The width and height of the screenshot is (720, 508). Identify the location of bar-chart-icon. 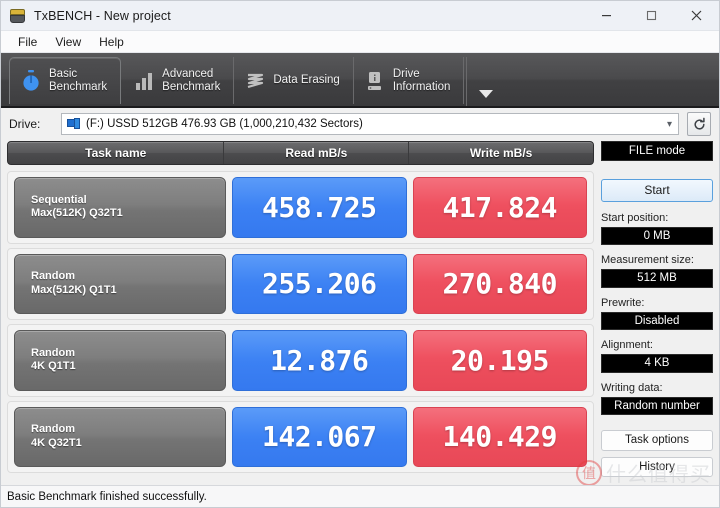
(144, 81).